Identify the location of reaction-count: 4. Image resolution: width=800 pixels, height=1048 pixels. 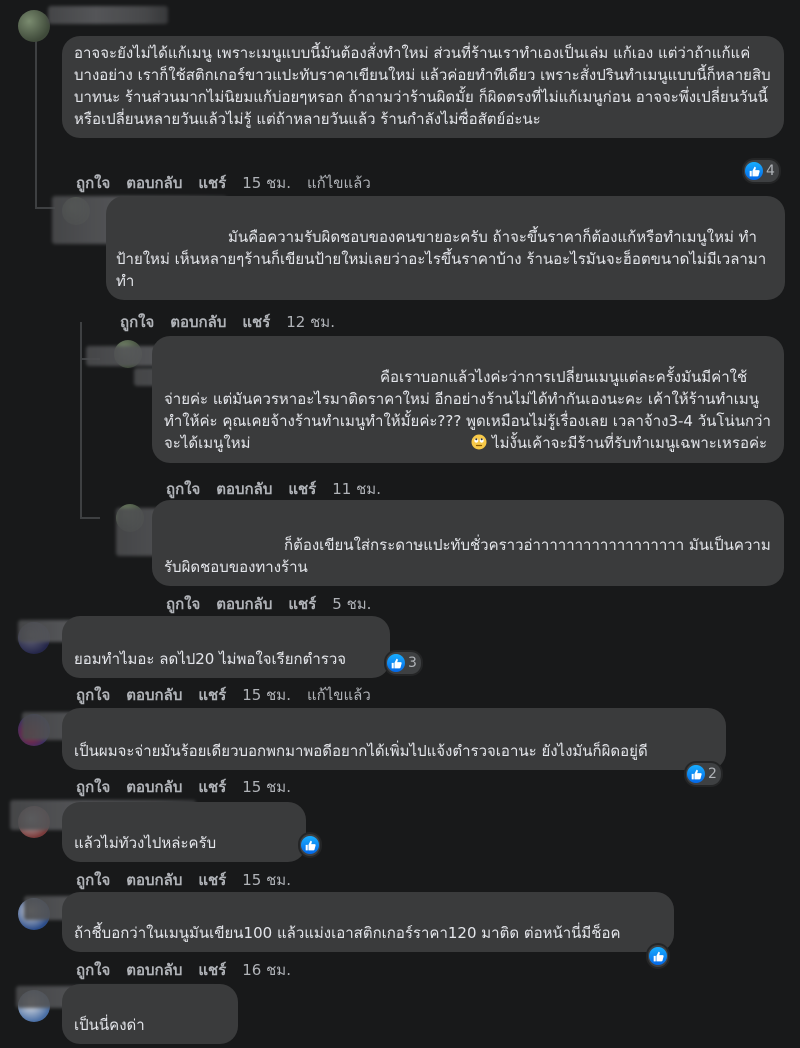
(761, 171).